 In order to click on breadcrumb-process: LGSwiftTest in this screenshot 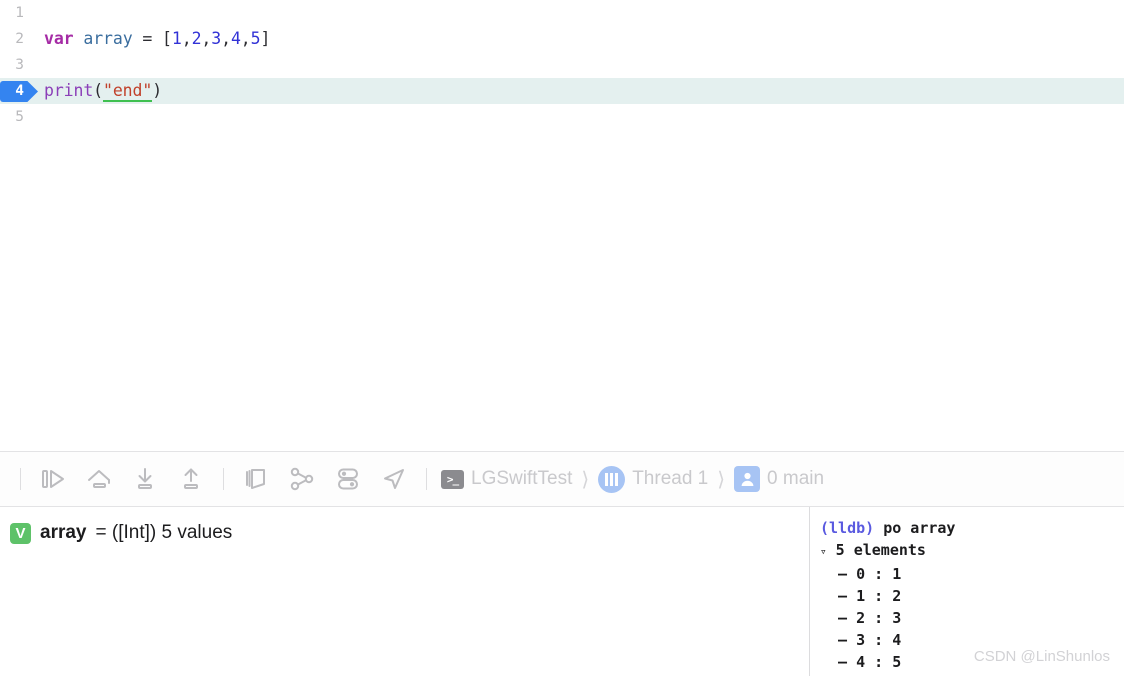, I will do `click(521, 479)`.